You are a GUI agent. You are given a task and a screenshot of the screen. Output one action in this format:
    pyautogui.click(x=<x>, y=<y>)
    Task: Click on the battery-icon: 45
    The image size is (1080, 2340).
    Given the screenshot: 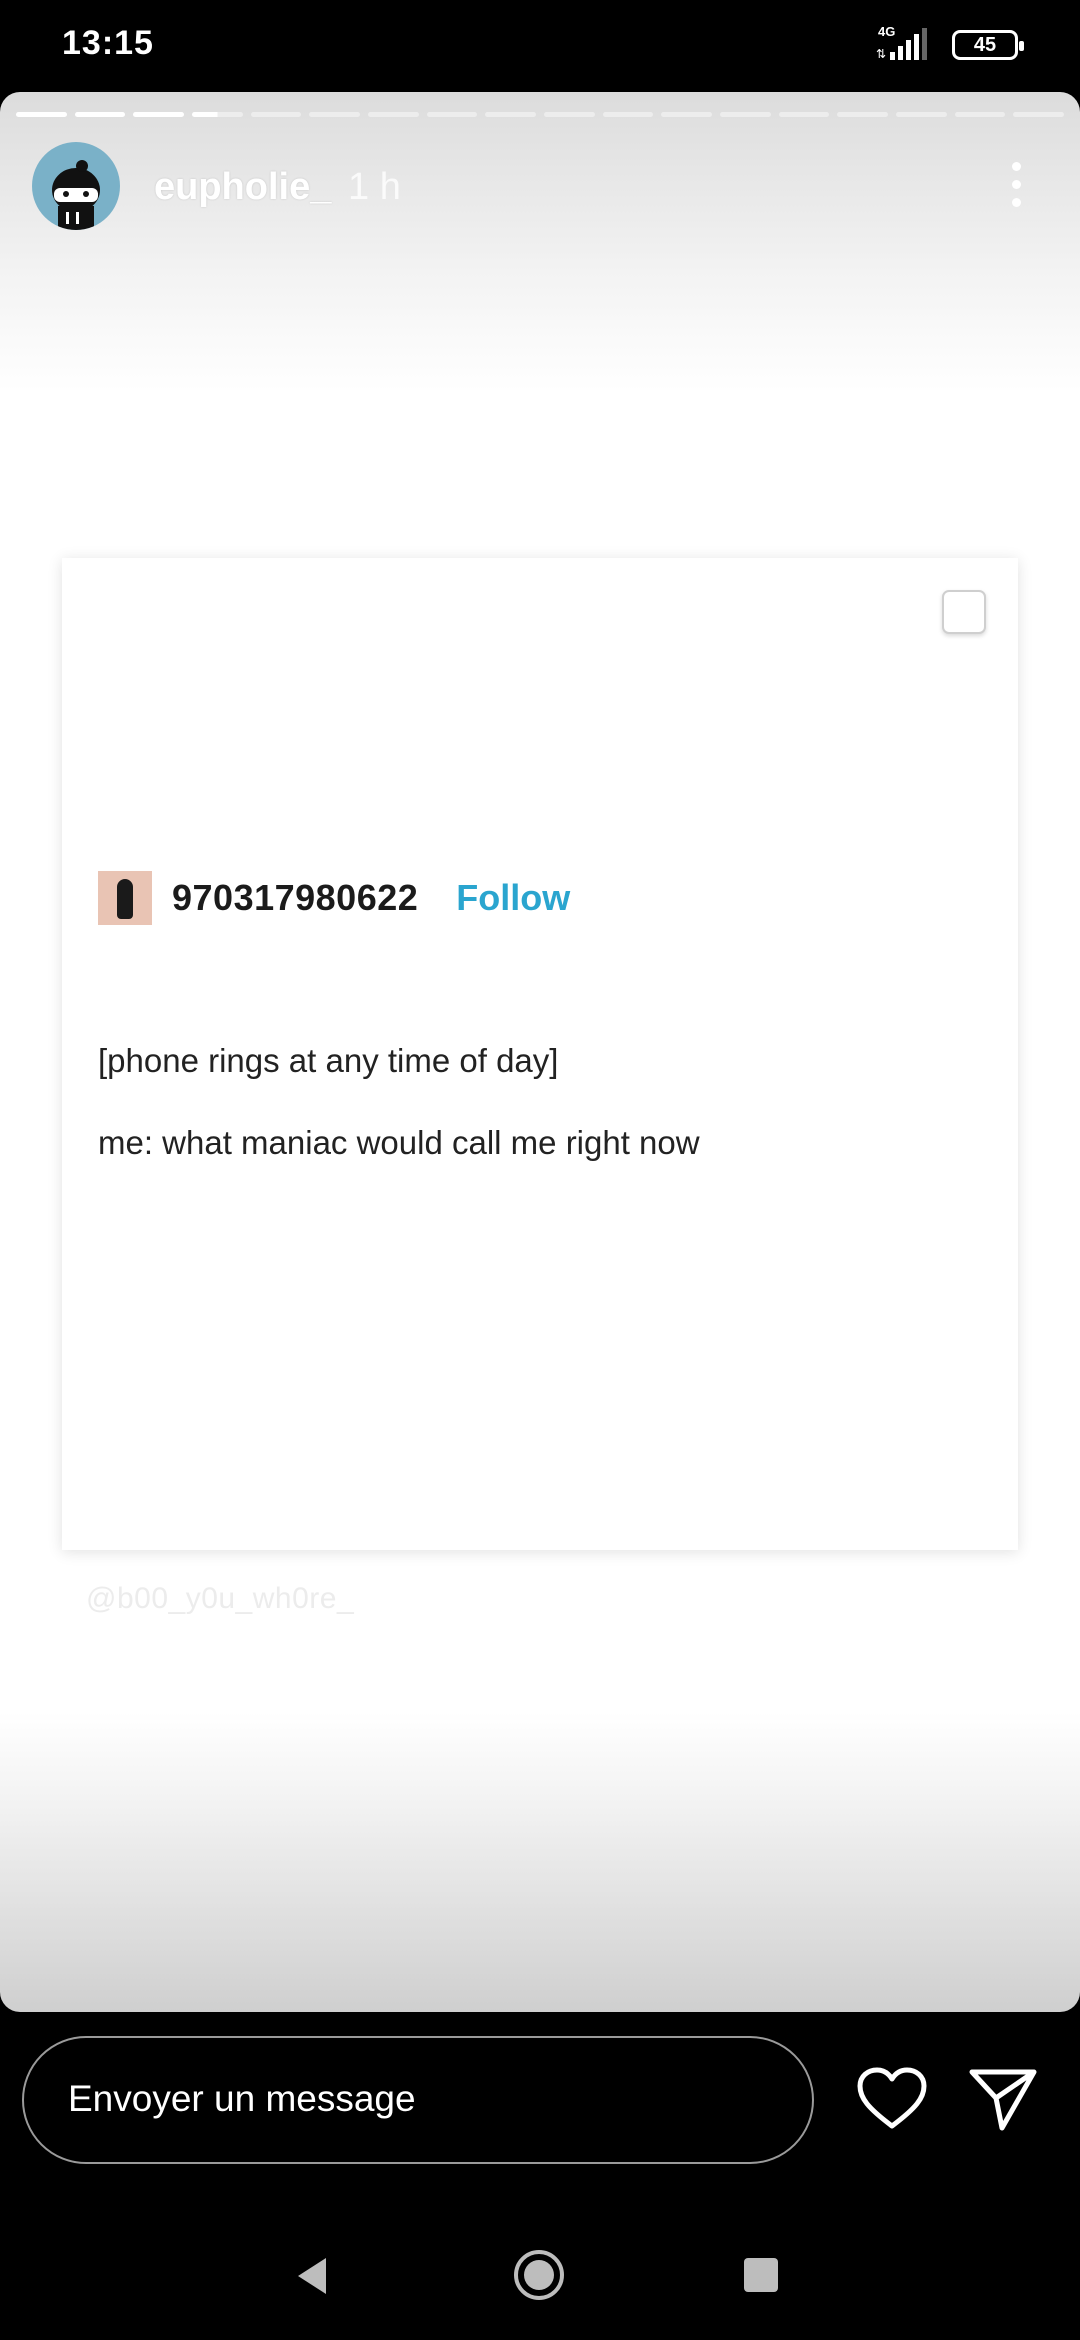 What is the action you would take?
    pyautogui.click(x=988, y=45)
    